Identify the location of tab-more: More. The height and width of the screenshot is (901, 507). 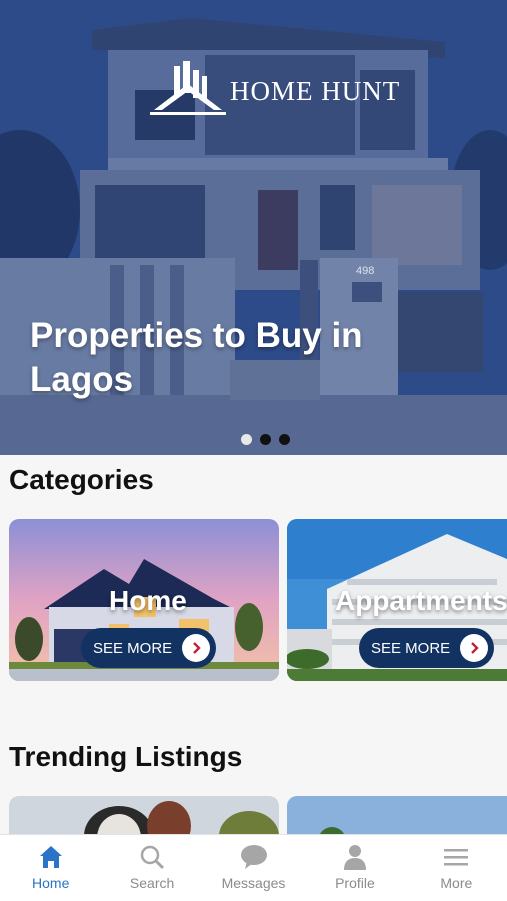
(456, 868).